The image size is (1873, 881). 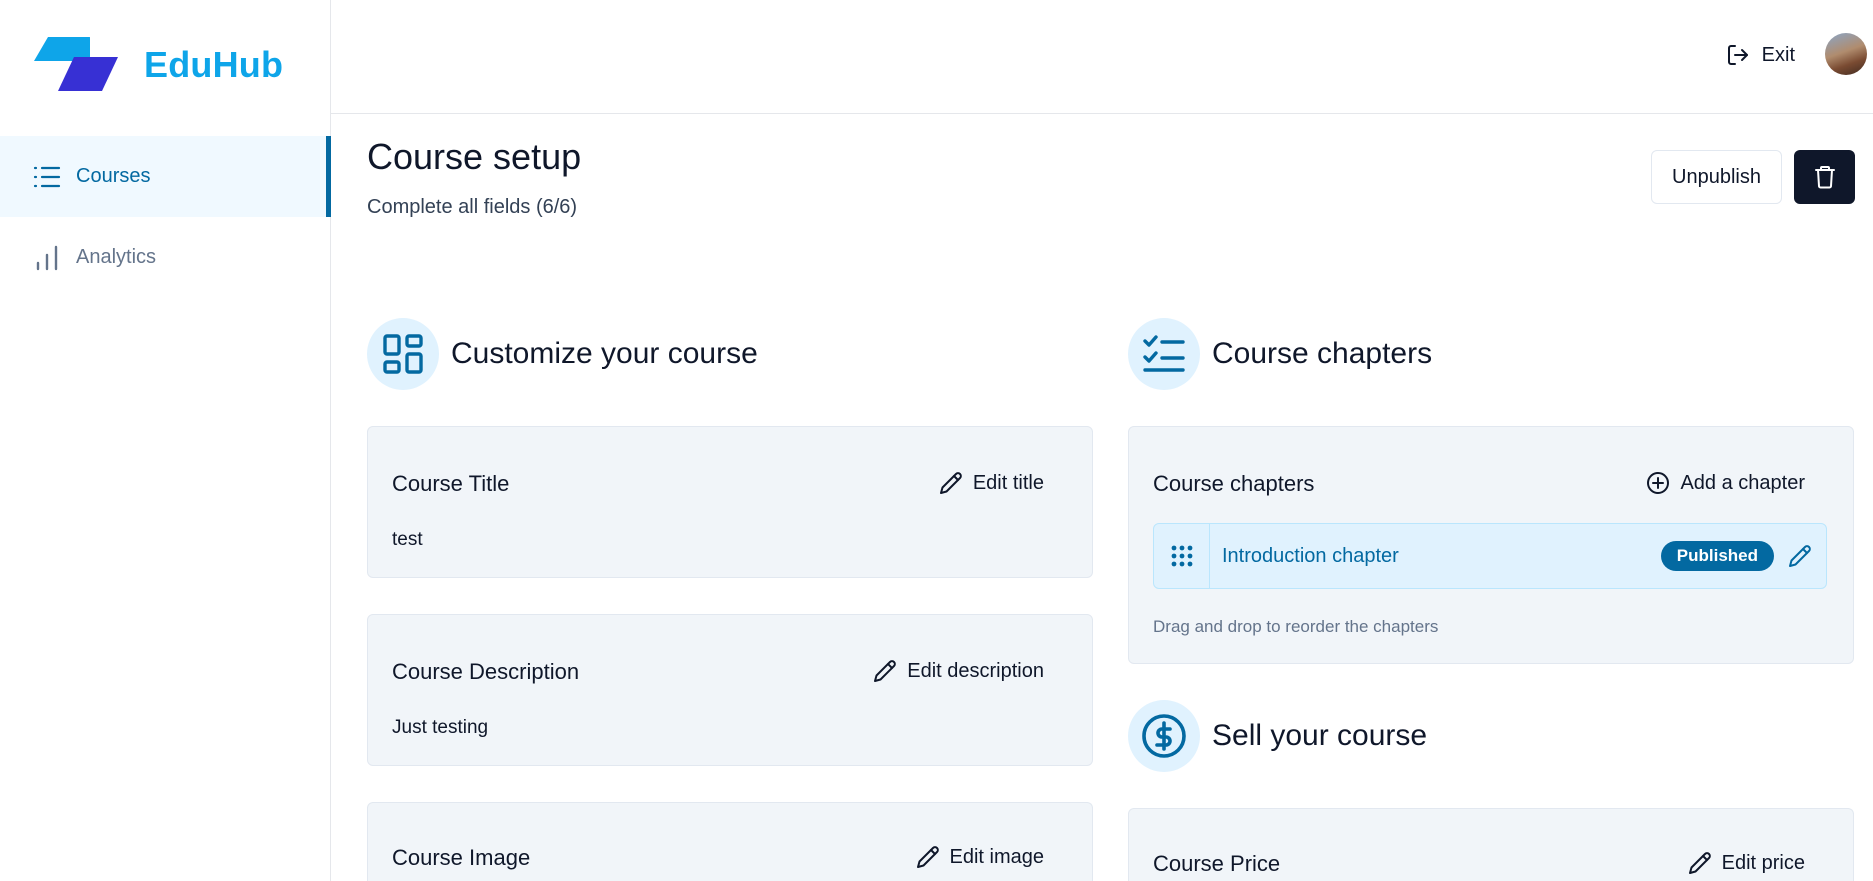 I want to click on add-chapter-button: Add a chapter, so click(x=1725, y=483).